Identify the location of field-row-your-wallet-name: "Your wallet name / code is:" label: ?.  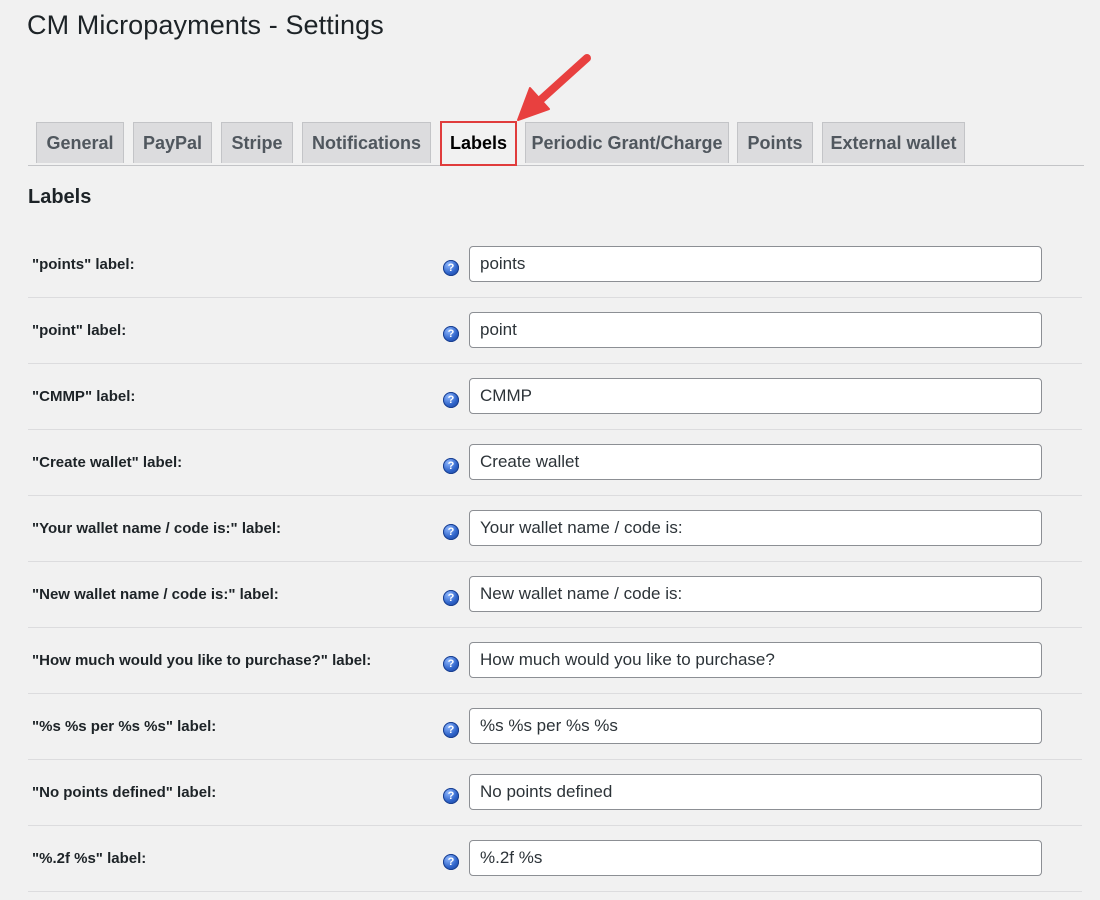
(555, 529).